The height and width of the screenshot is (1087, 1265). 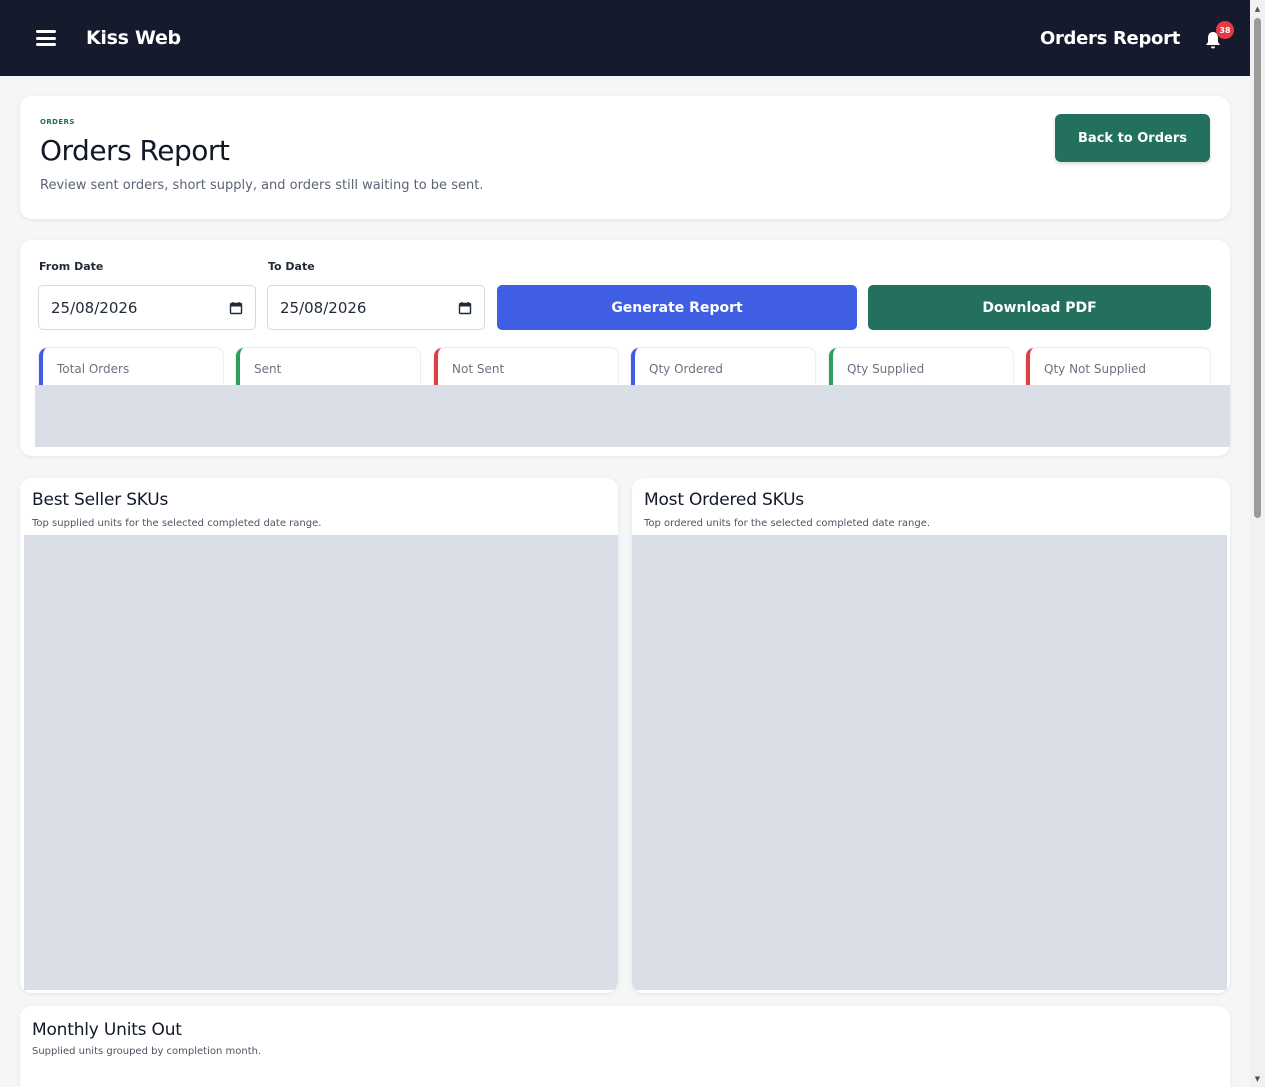 What do you see at coordinates (1225, 30) in the screenshot?
I see `notification-badge: 38` at bounding box center [1225, 30].